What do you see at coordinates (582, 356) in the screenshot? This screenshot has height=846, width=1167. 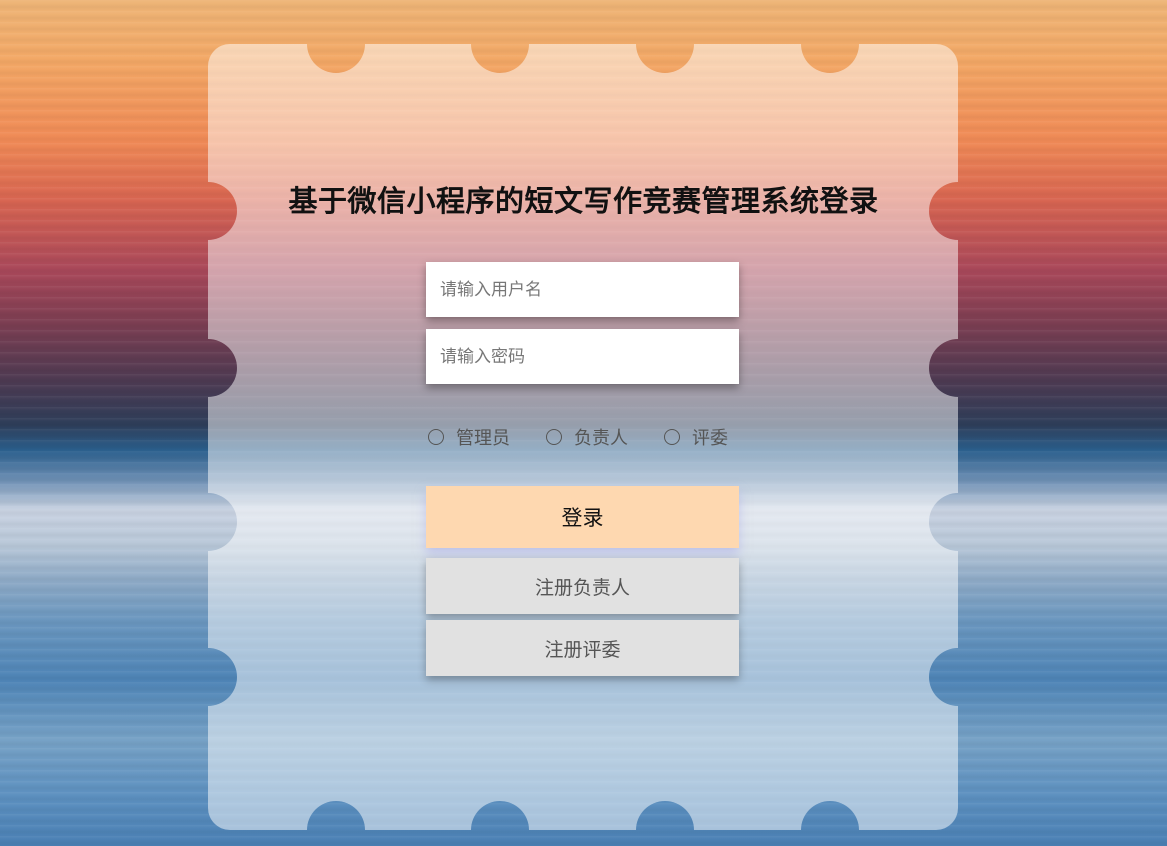 I see `password-input` at bounding box center [582, 356].